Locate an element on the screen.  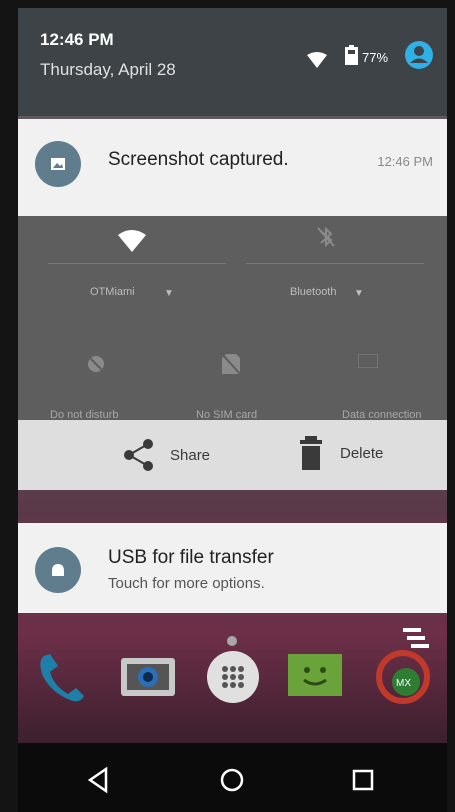
bluetooth-label: Bluetooth is located at coordinates (313, 292).